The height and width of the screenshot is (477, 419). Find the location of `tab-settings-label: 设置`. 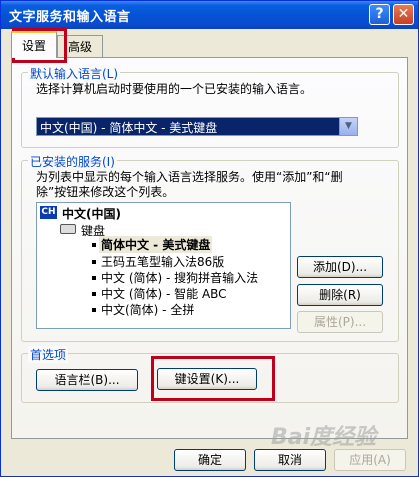

tab-settings-label: 设置 is located at coordinates (33, 46).